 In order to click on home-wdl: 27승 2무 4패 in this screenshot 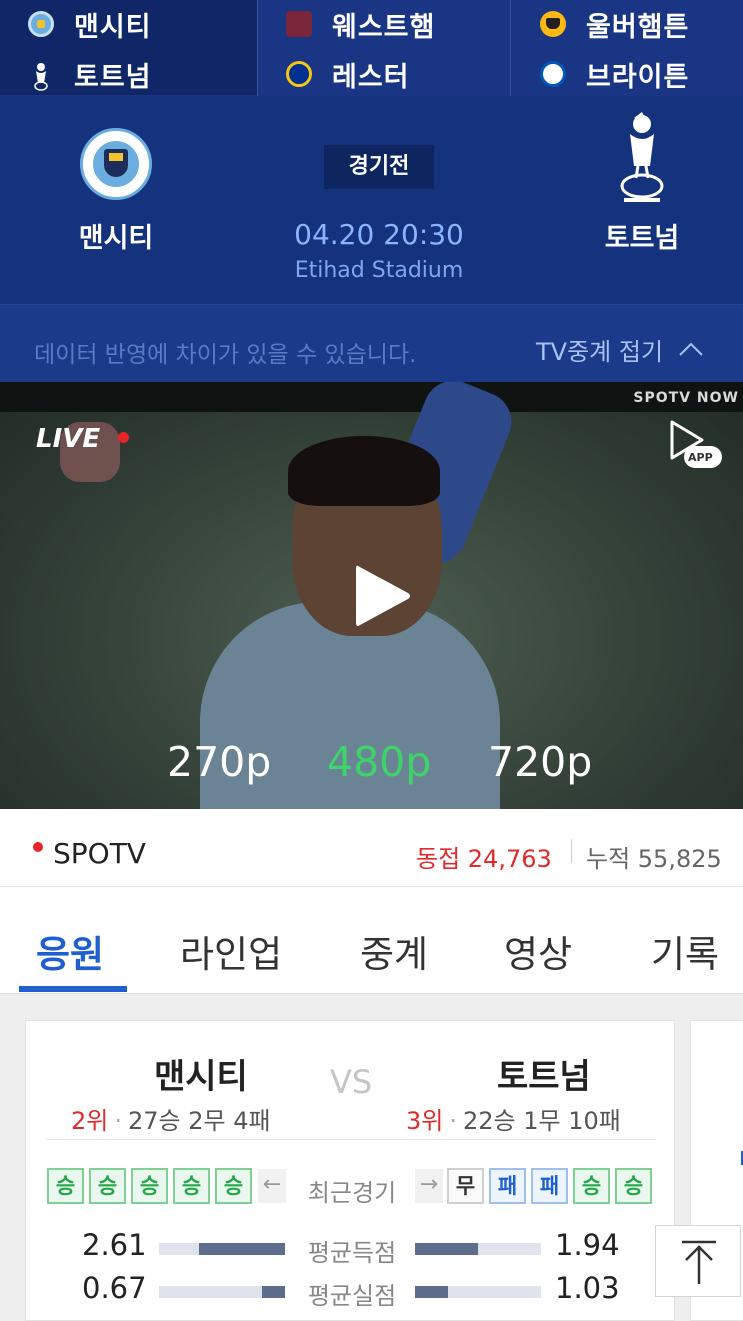, I will do `click(199, 1121)`.